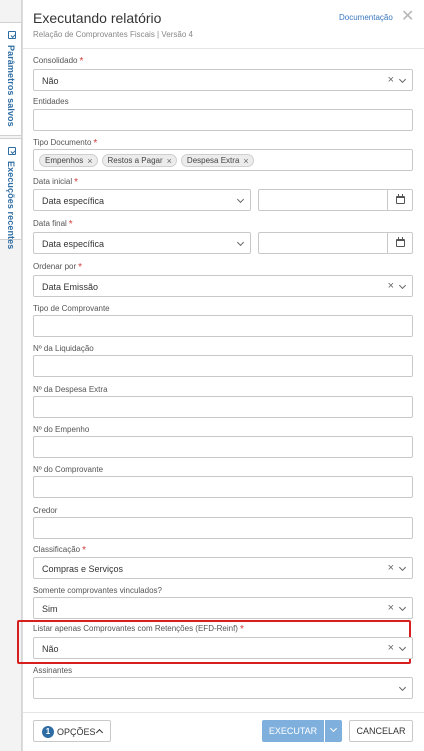  Describe the element at coordinates (70, 287) in the screenshot. I see `ordenar-por-value: Data Emissão` at that location.